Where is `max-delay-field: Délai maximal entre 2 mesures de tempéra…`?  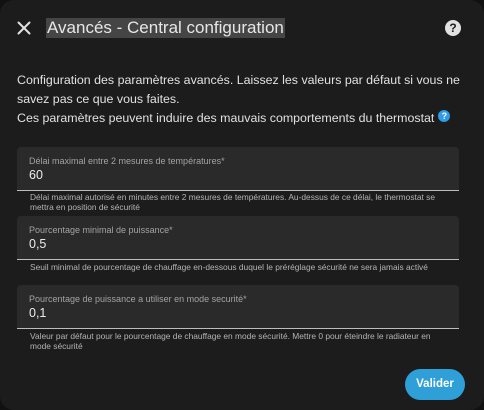
max-delay-field: Délai maximal entre 2 mesures de tempéra… is located at coordinates (238, 169).